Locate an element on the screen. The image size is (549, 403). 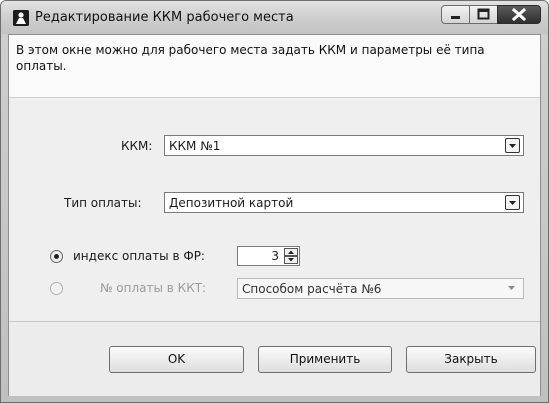
window-title: Редактирование ККМ рабочего места is located at coordinates (164, 17).